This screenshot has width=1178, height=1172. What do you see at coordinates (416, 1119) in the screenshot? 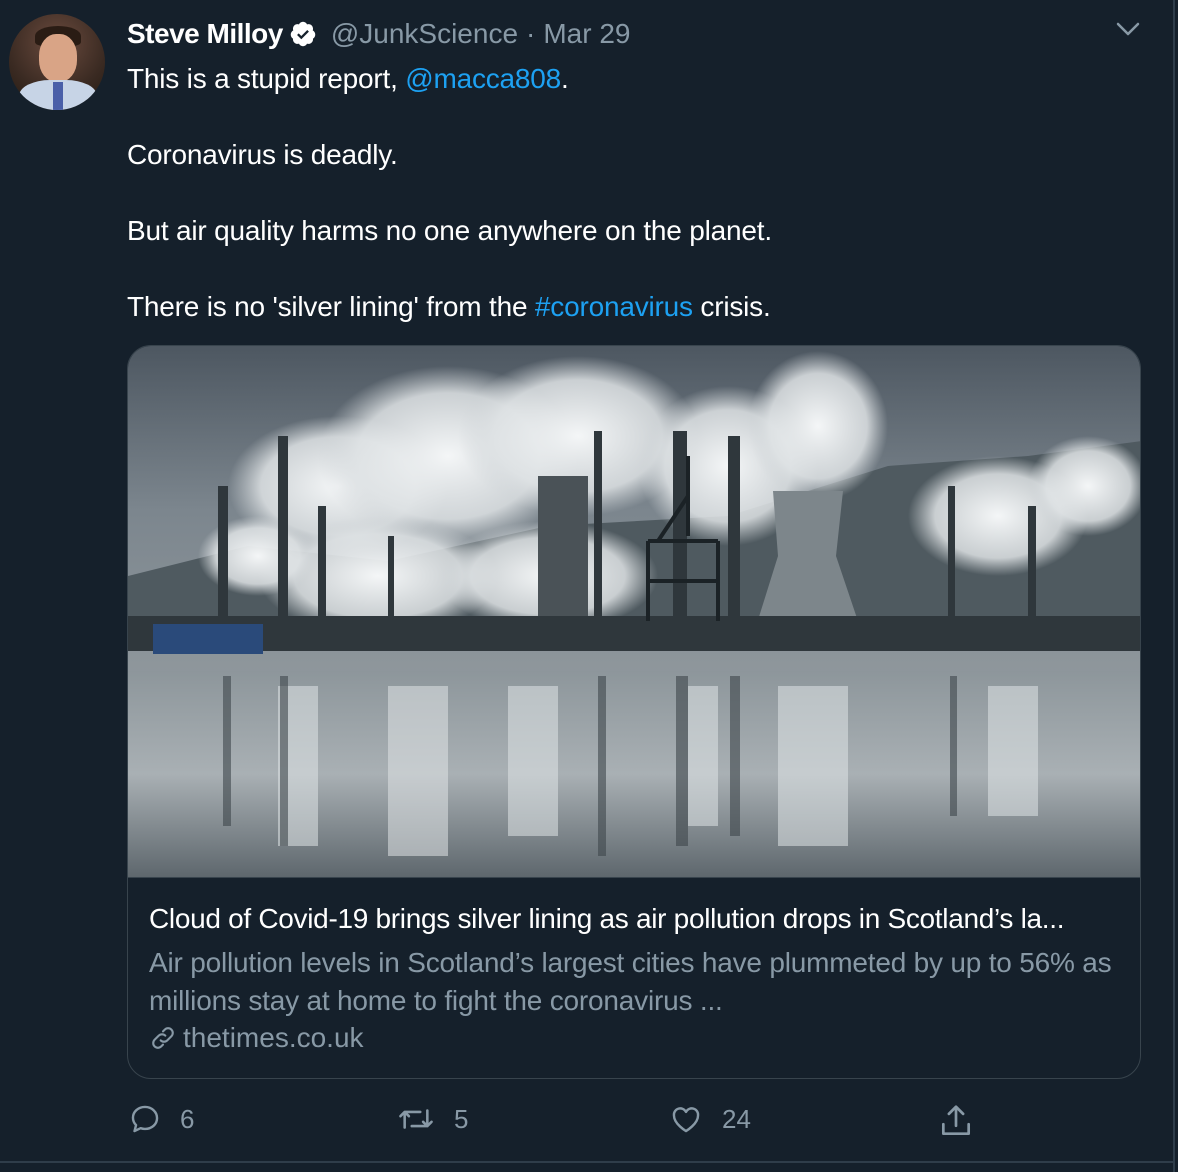
I see `retweet-icon` at bounding box center [416, 1119].